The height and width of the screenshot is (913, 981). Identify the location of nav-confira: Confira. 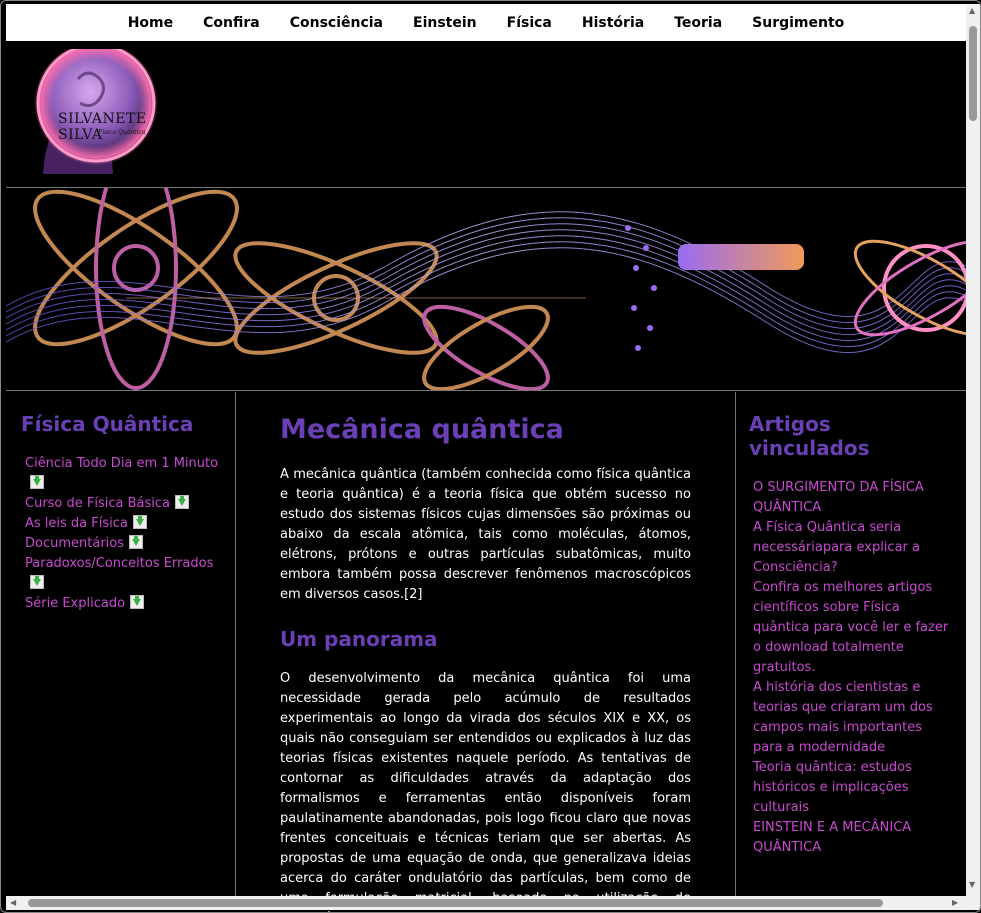
(231, 23).